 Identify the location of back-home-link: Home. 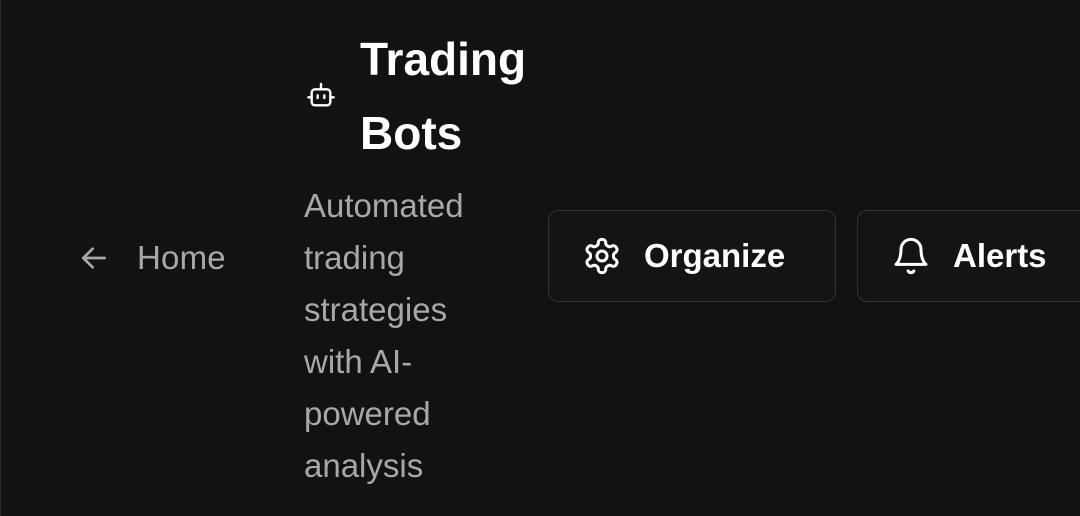
(152, 258).